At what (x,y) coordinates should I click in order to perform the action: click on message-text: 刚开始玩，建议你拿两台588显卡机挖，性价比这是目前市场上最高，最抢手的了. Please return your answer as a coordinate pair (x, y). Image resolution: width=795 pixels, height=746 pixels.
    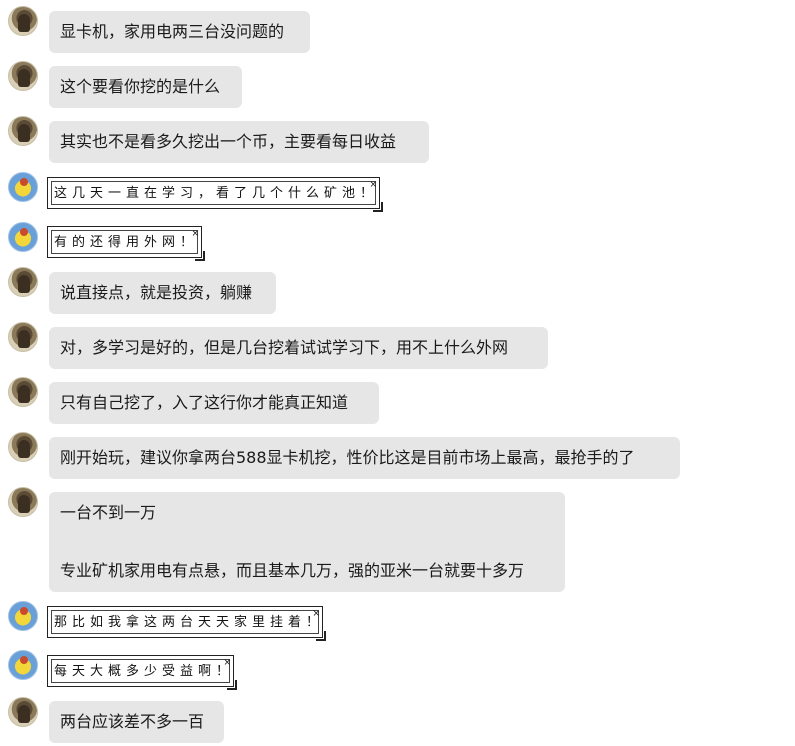
    Looking at the image, I should click on (347, 457).